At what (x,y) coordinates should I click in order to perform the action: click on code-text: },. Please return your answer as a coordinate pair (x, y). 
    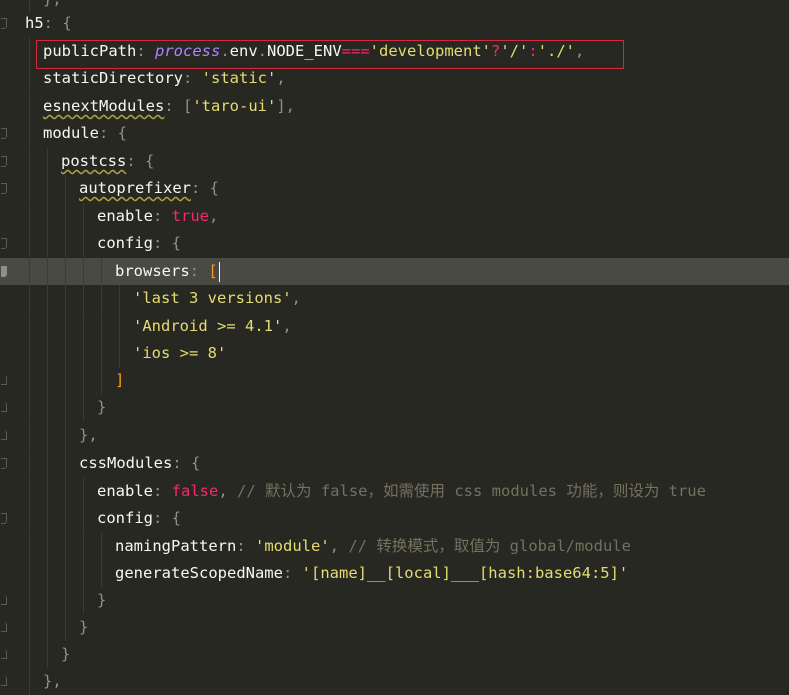
    Looking at the image, I should click on (52, 681).